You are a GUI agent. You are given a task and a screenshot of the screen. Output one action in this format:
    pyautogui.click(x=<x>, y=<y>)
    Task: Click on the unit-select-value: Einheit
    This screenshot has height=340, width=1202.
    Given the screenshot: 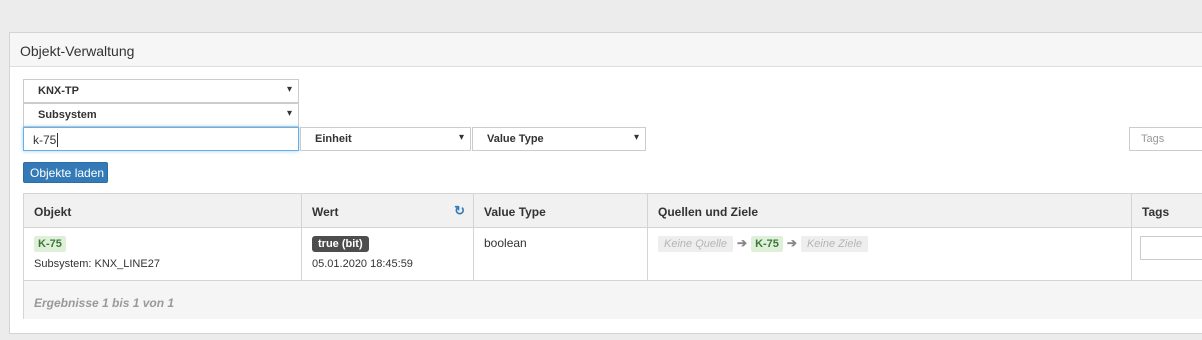 What is the action you would take?
    pyautogui.click(x=333, y=139)
    